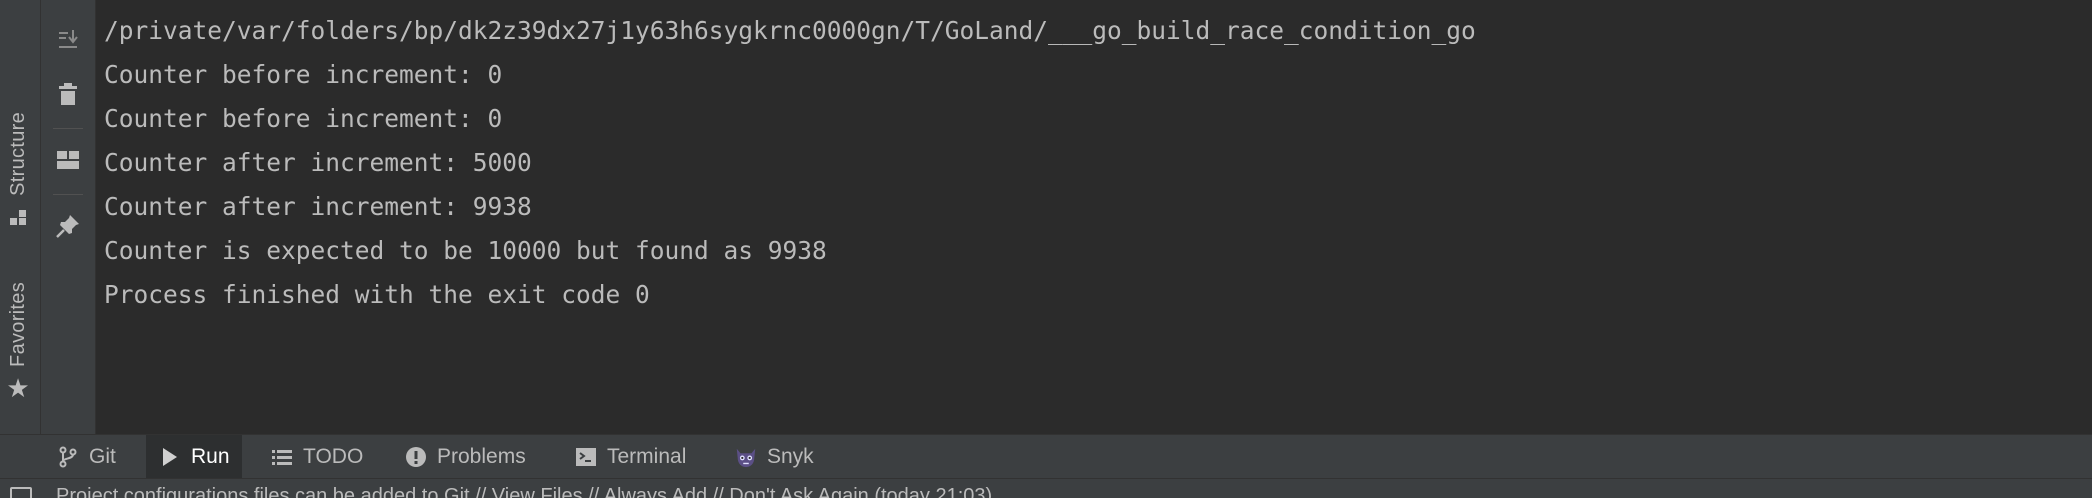  I want to click on structure-icon, so click(18, 217).